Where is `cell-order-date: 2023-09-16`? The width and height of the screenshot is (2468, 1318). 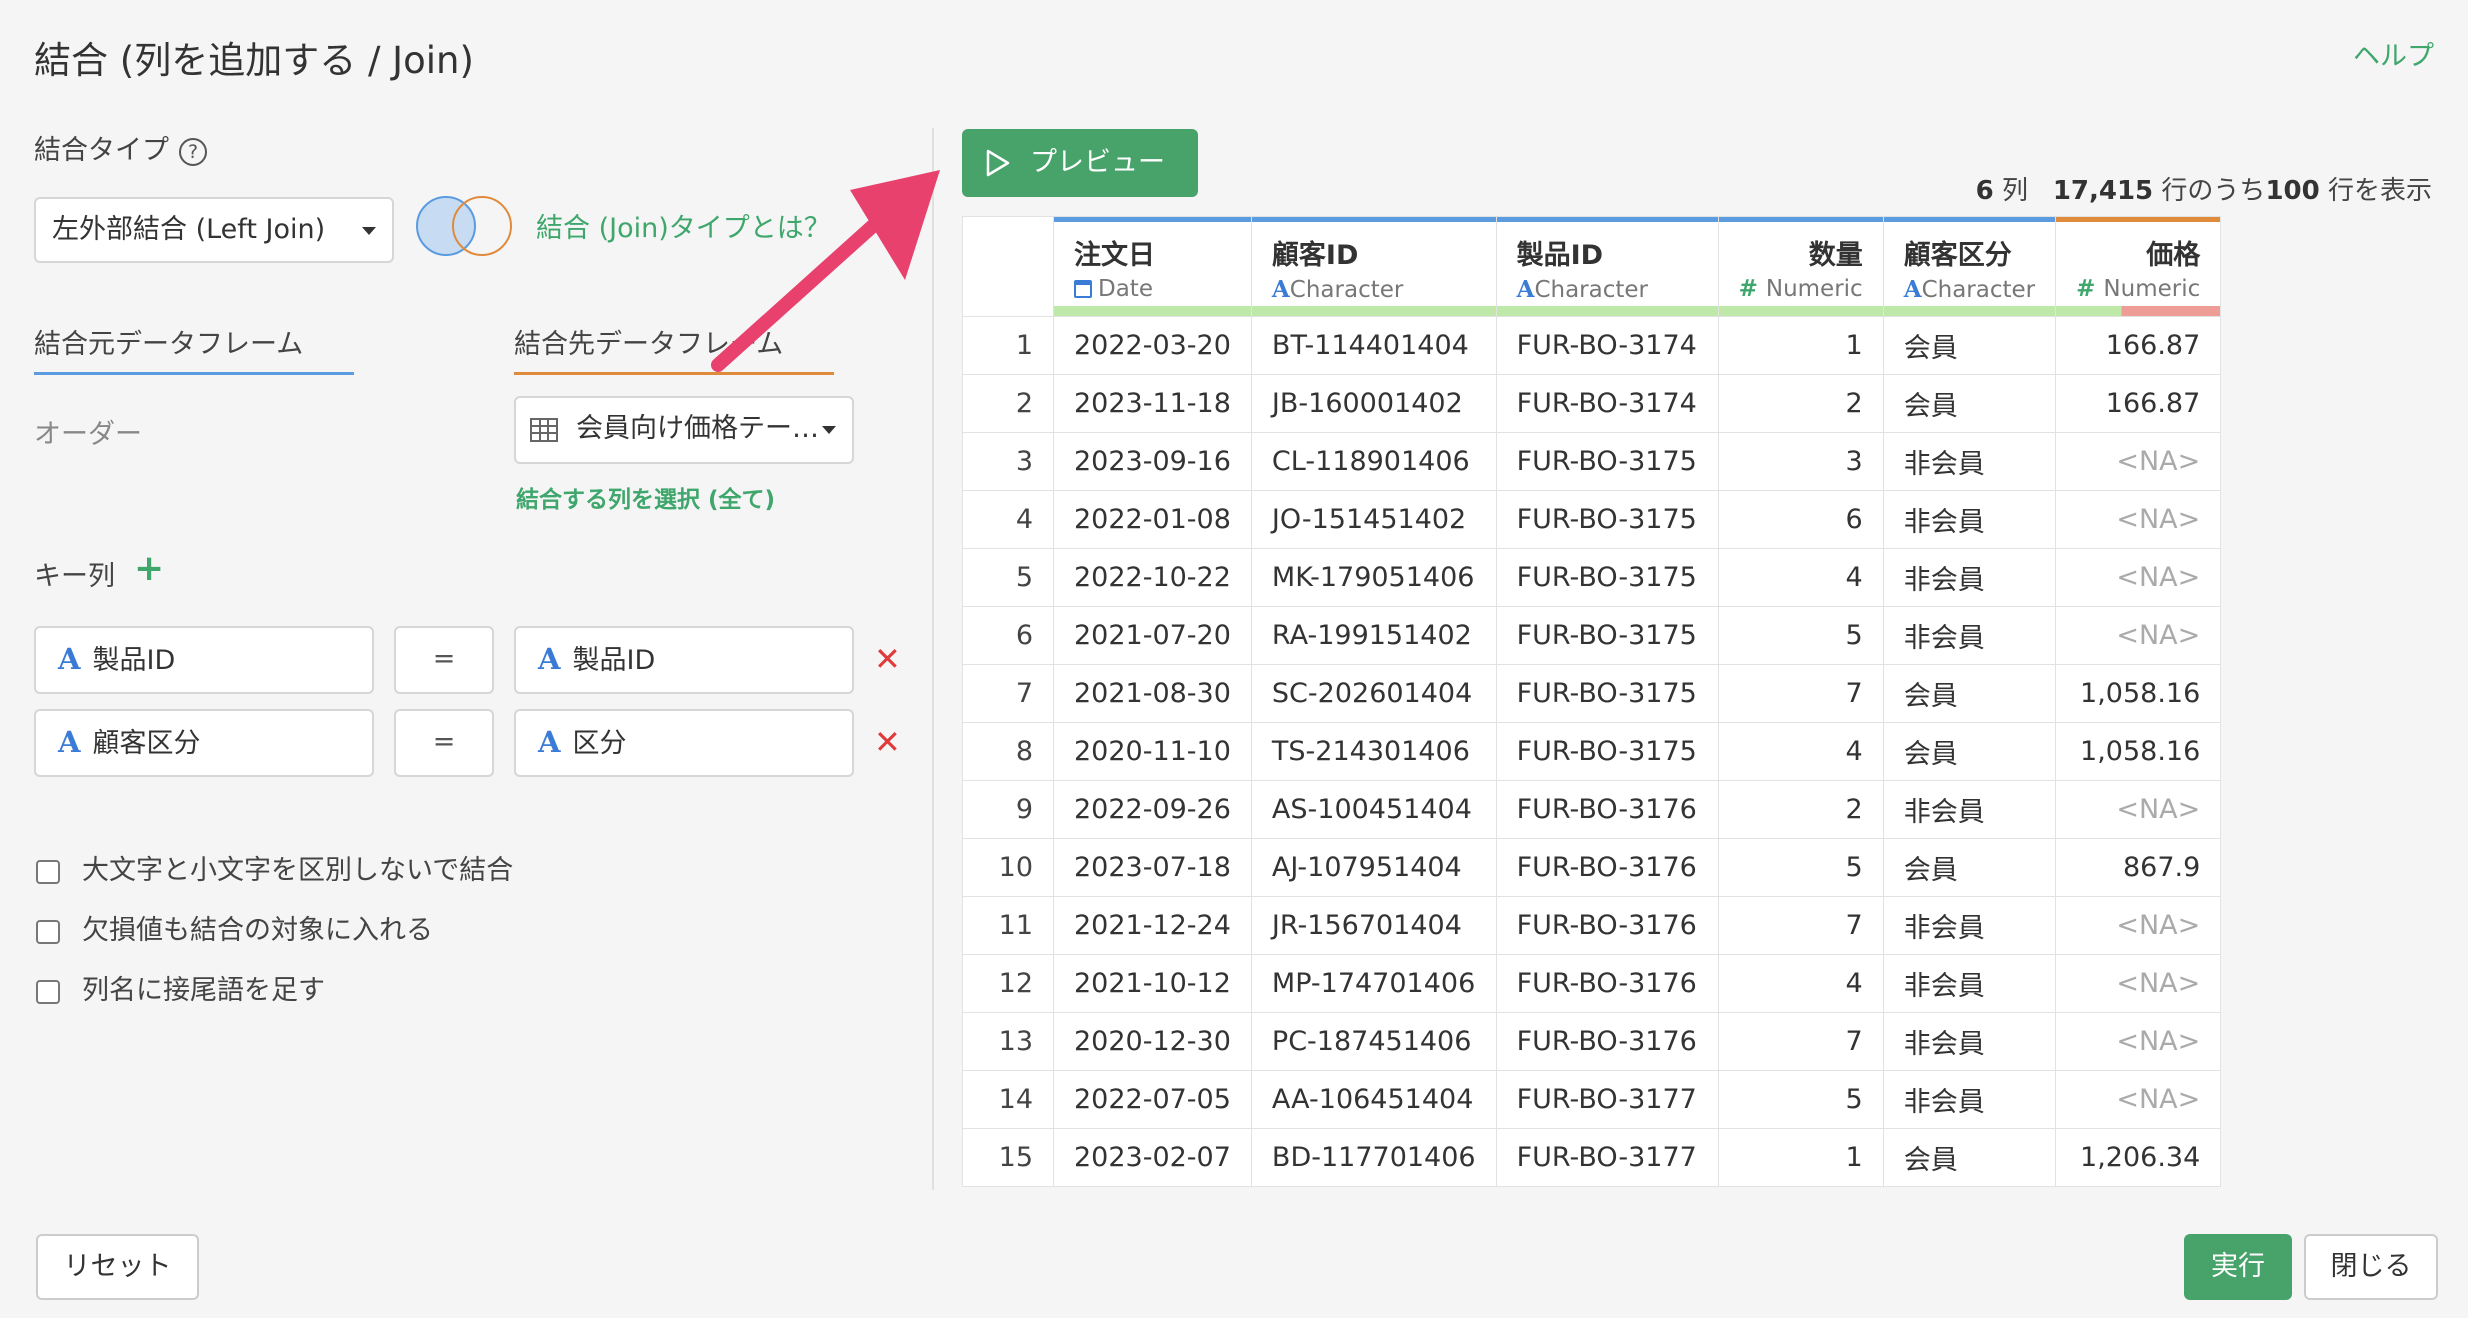 cell-order-date: 2023-09-16 is located at coordinates (1152, 461).